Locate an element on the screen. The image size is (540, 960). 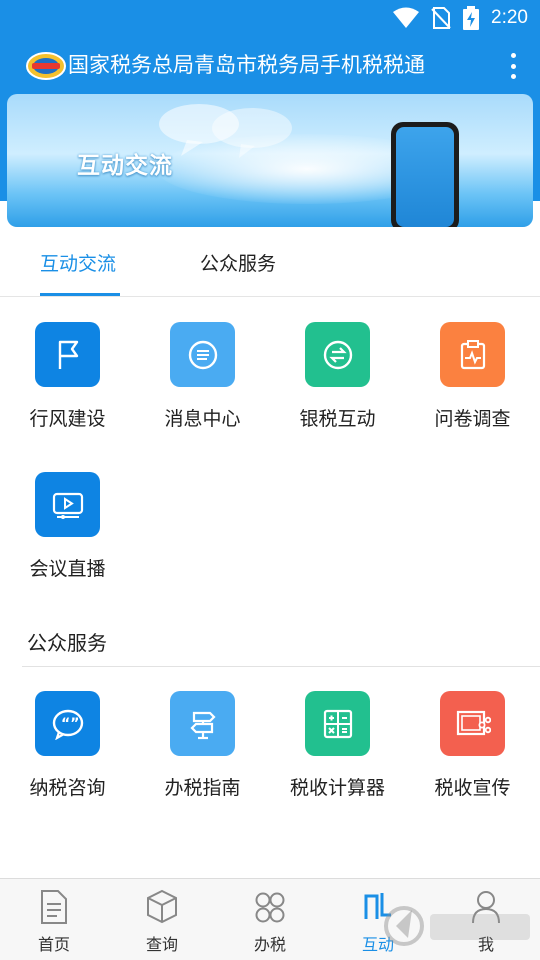
tab-public-service: 公众服务 is located at coordinates (238, 262).